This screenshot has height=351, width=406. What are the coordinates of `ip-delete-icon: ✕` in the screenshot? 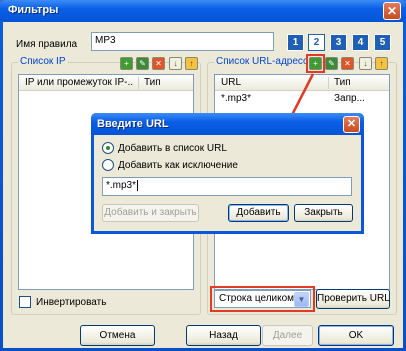 It's located at (158, 63).